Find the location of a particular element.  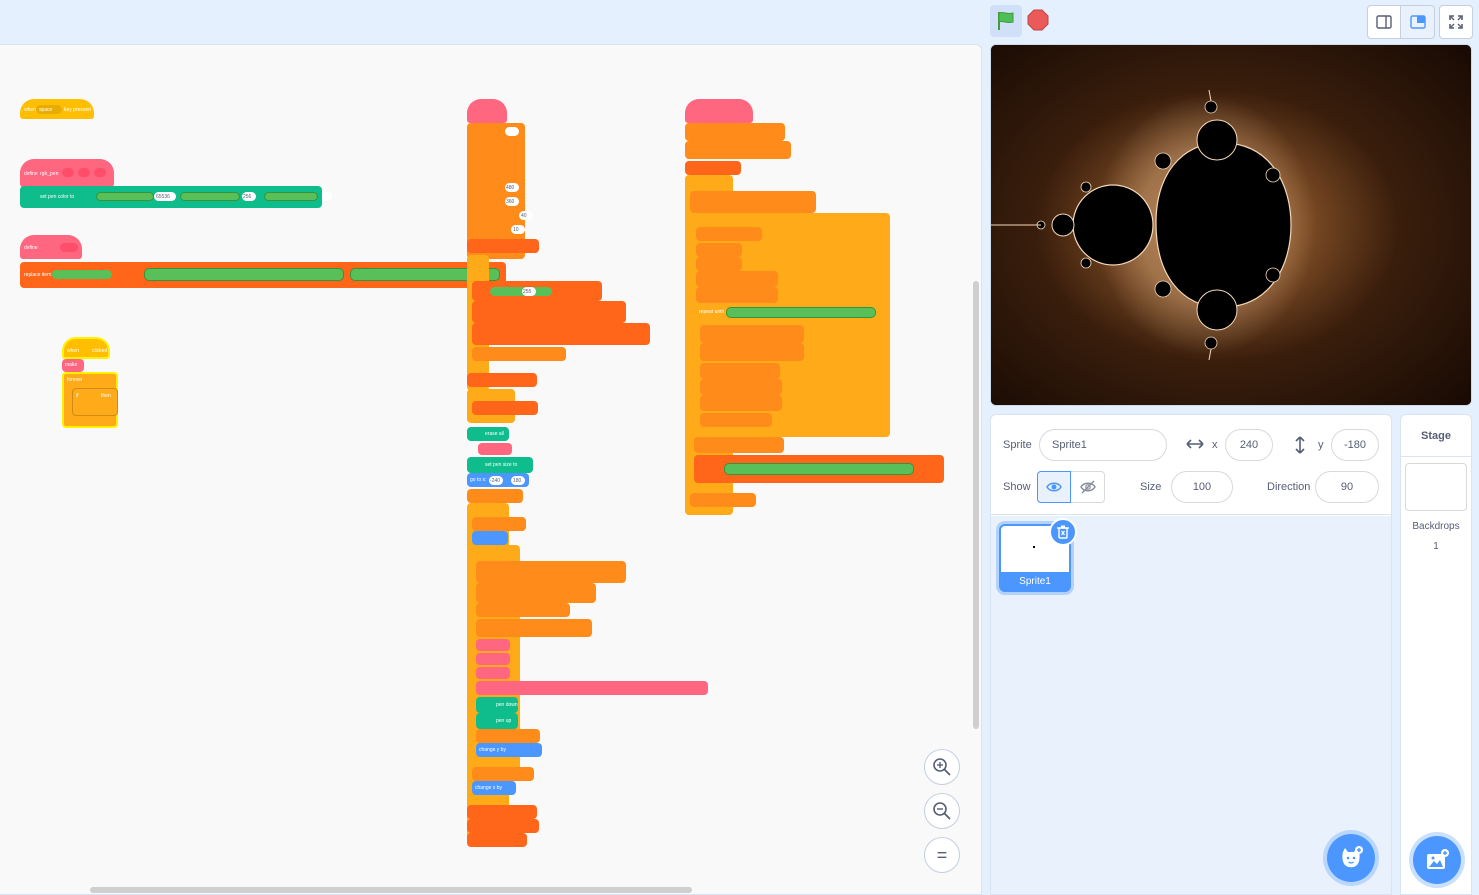

set-it-block is located at coordinates (551, 572).